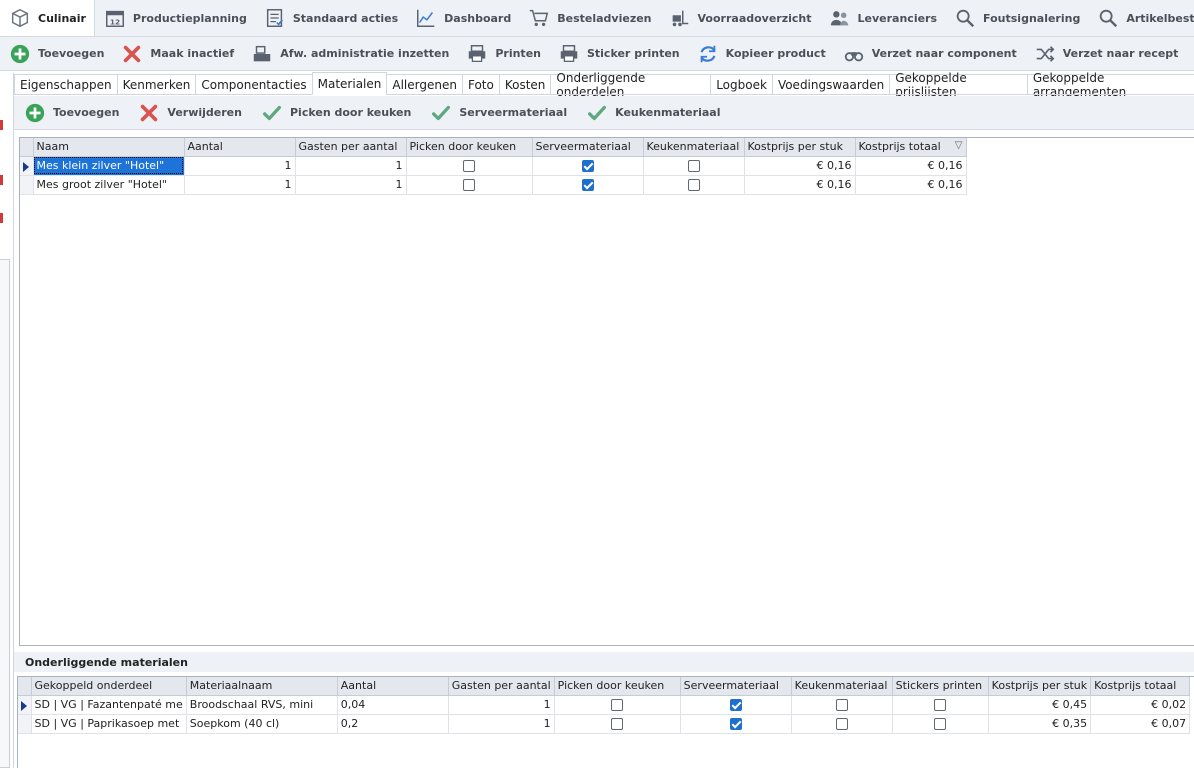 The height and width of the screenshot is (768, 1194). I want to click on toolbar-button-verkoopprijzen-overnemen: Verkoopprijzen overnemen, so click(1190, 53).